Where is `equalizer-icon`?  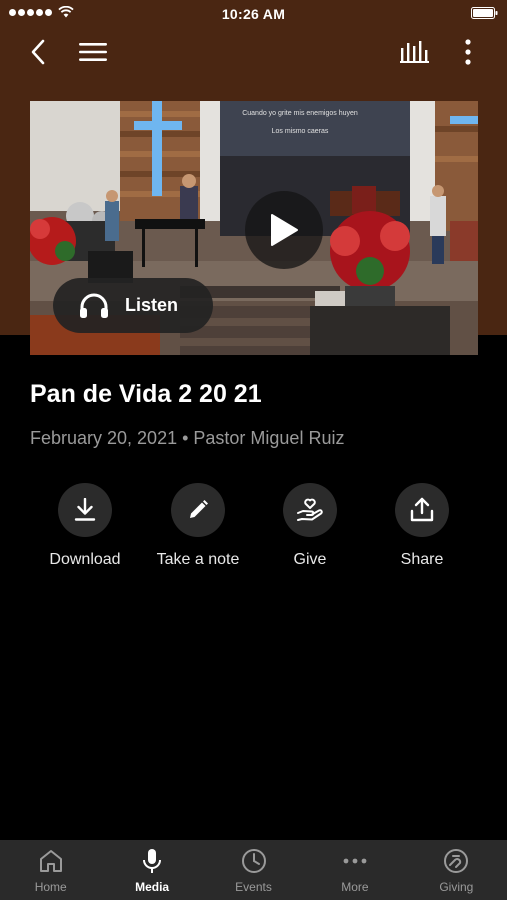
equalizer-icon is located at coordinates (414, 52).